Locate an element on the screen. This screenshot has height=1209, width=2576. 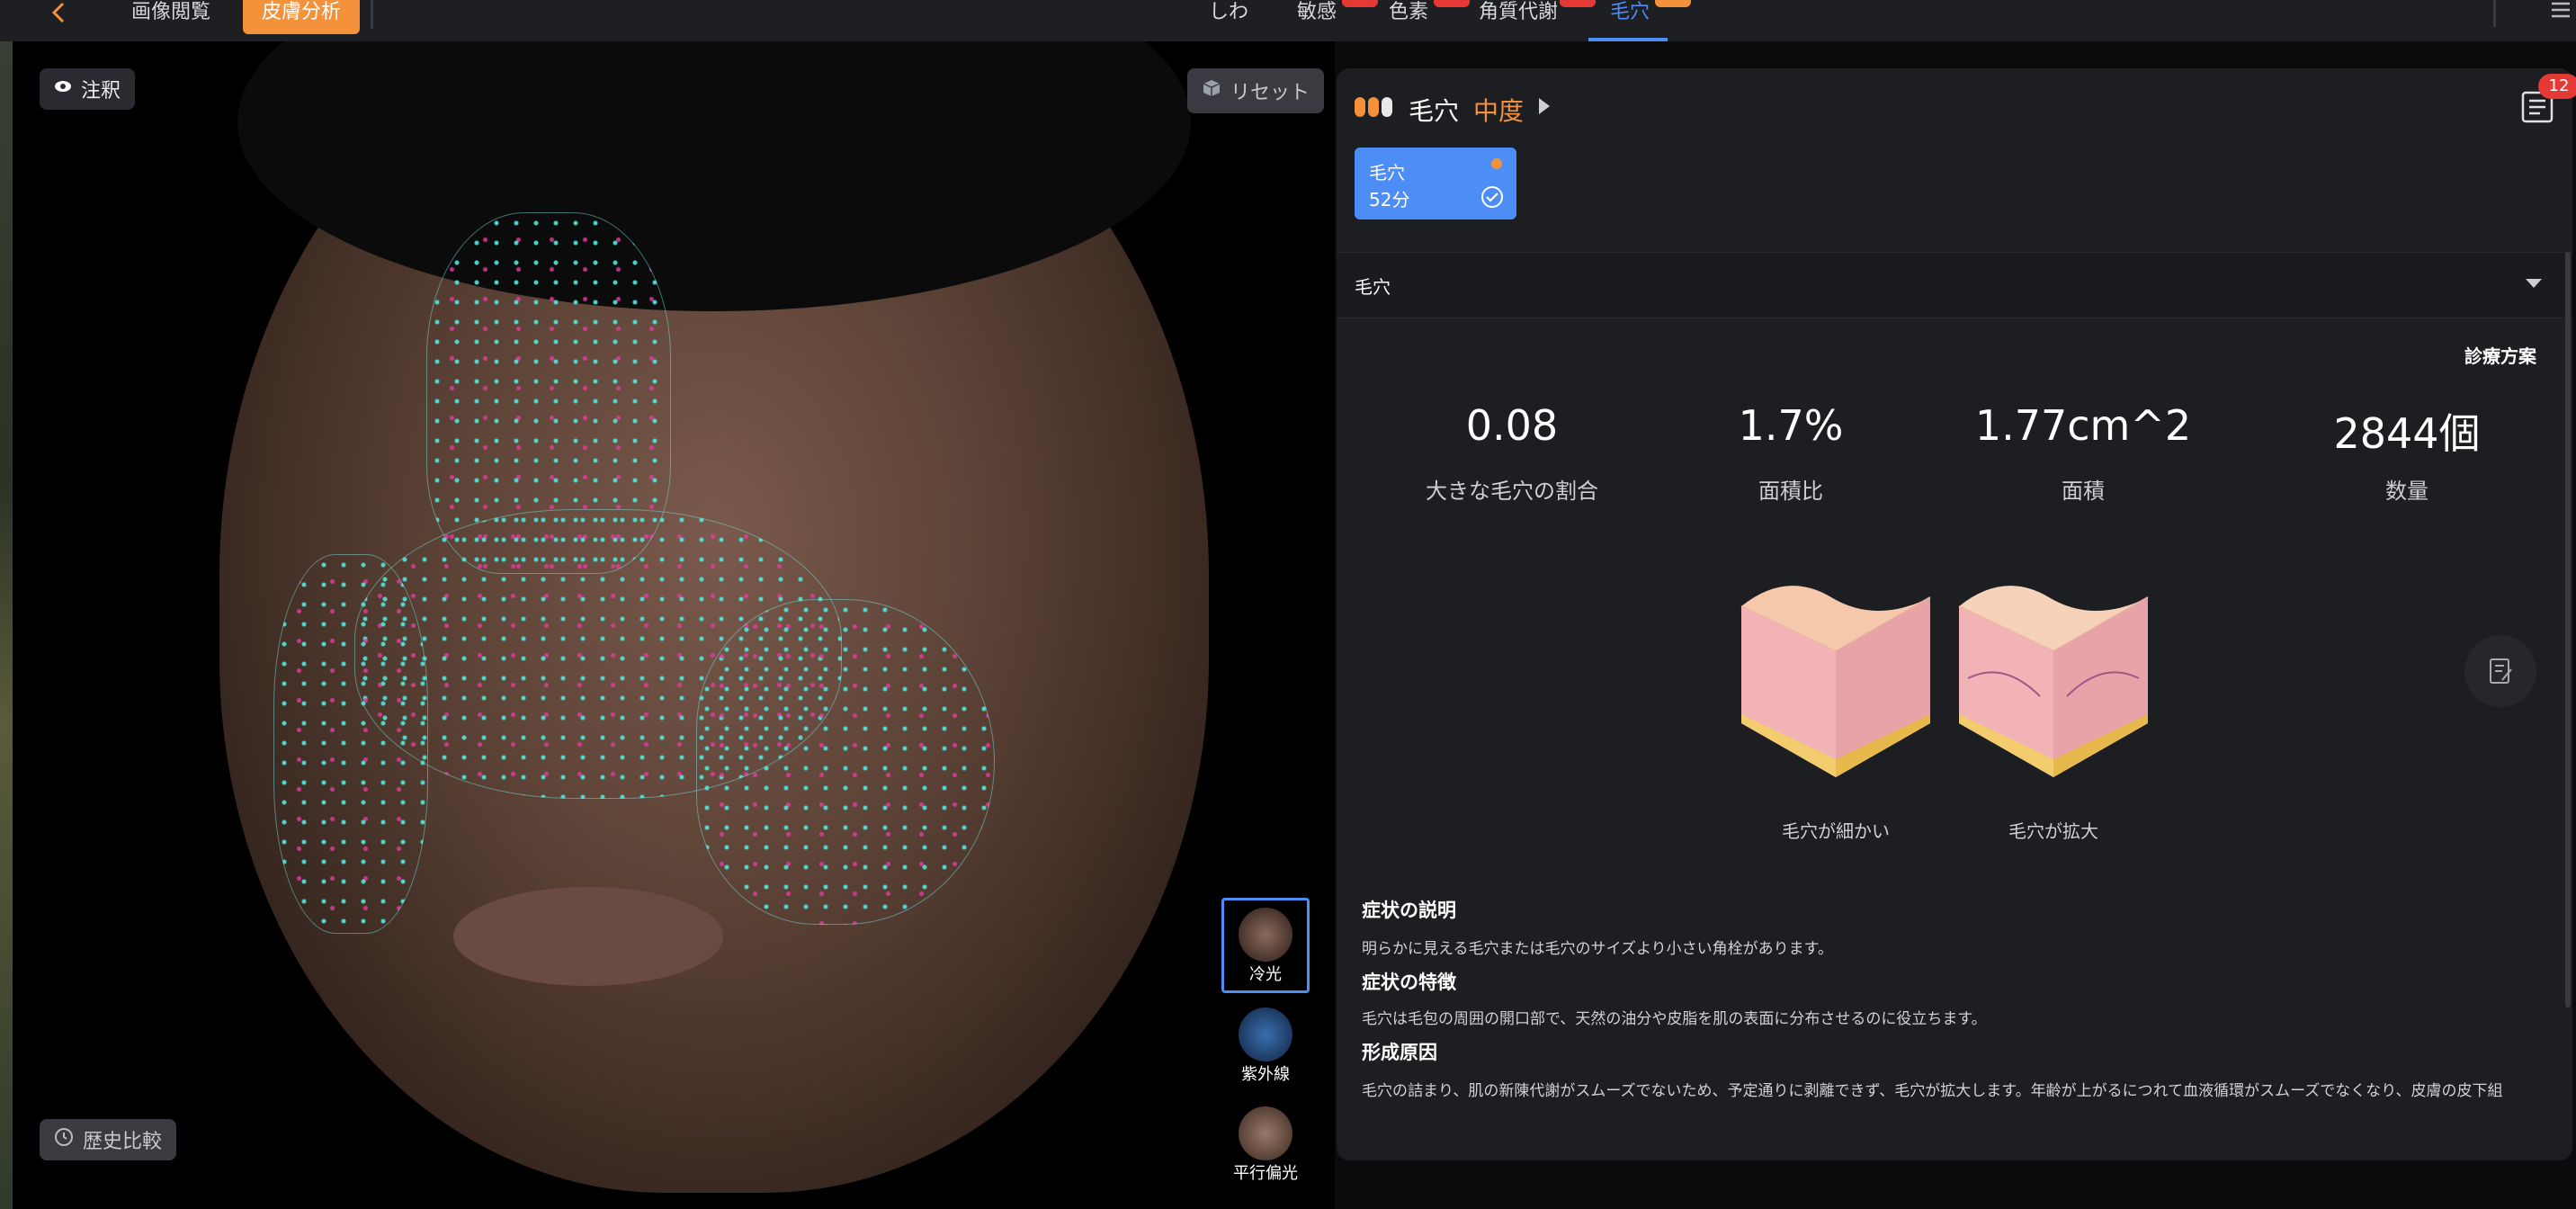
tab-image-view: 画像閲覧 is located at coordinates (170, 20).